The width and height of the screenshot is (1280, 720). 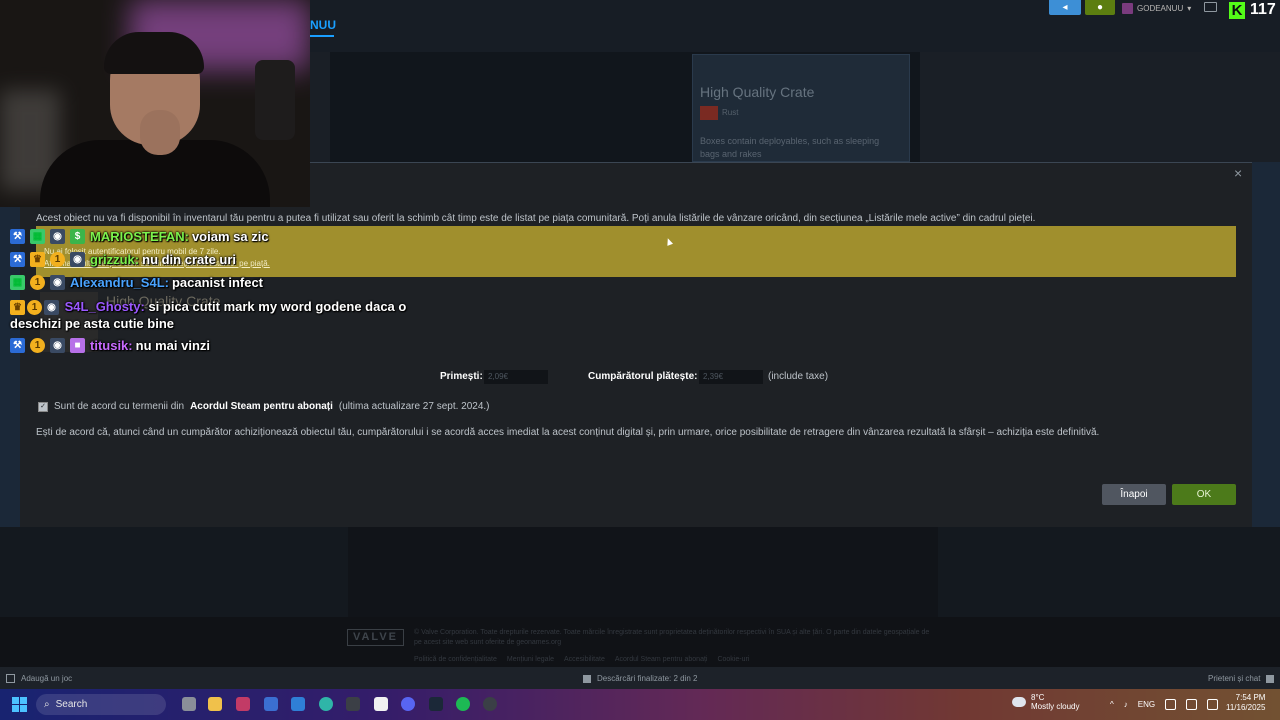 What do you see at coordinates (189, 704) in the screenshot?
I see `task-view-icon` at bounding box center [189, 704].